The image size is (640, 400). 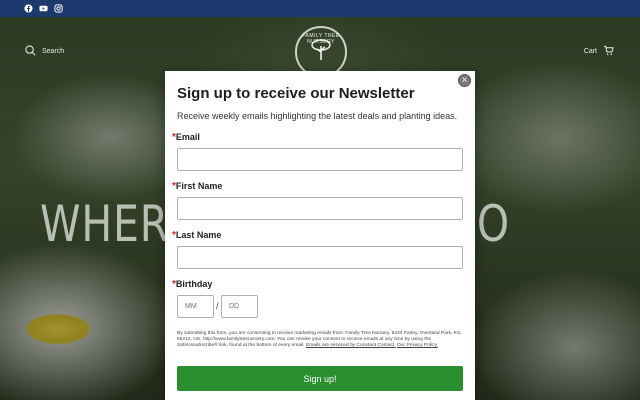 I want to click on first-name-field, so click(x=320, y=208).